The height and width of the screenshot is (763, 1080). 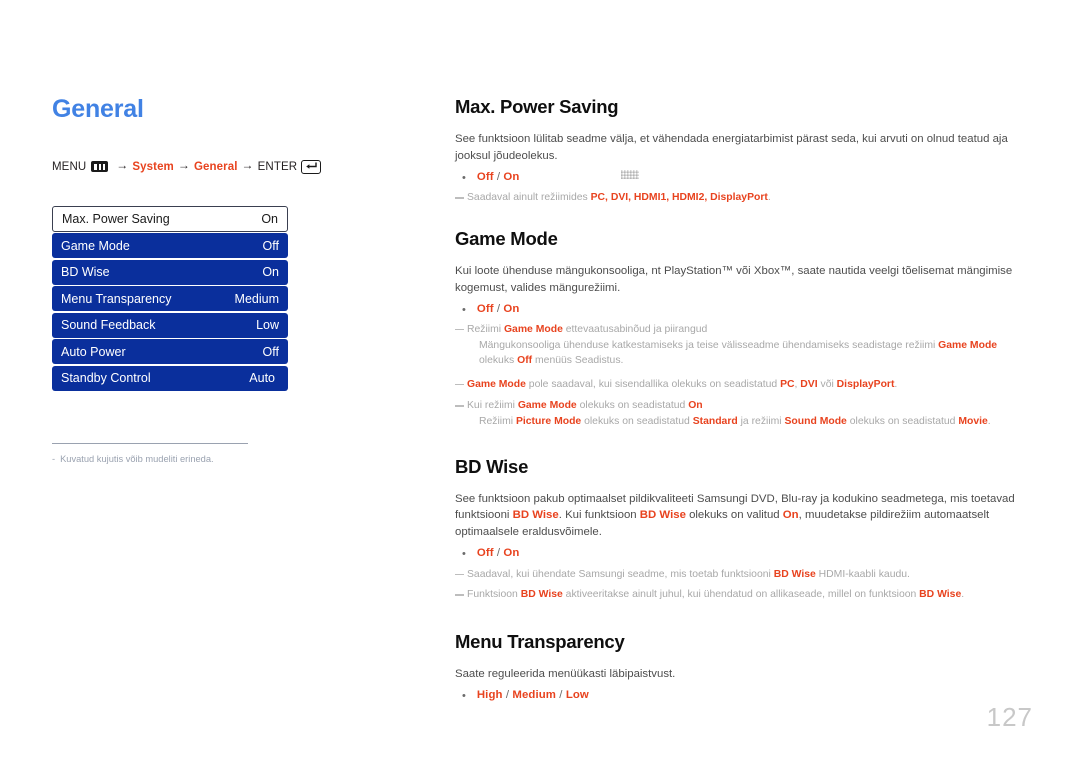 What do you see at coordinates (247, 164) in the screenshot?
I see `breadcrumb-arrow-3: →` at bounding box center [247, 164].